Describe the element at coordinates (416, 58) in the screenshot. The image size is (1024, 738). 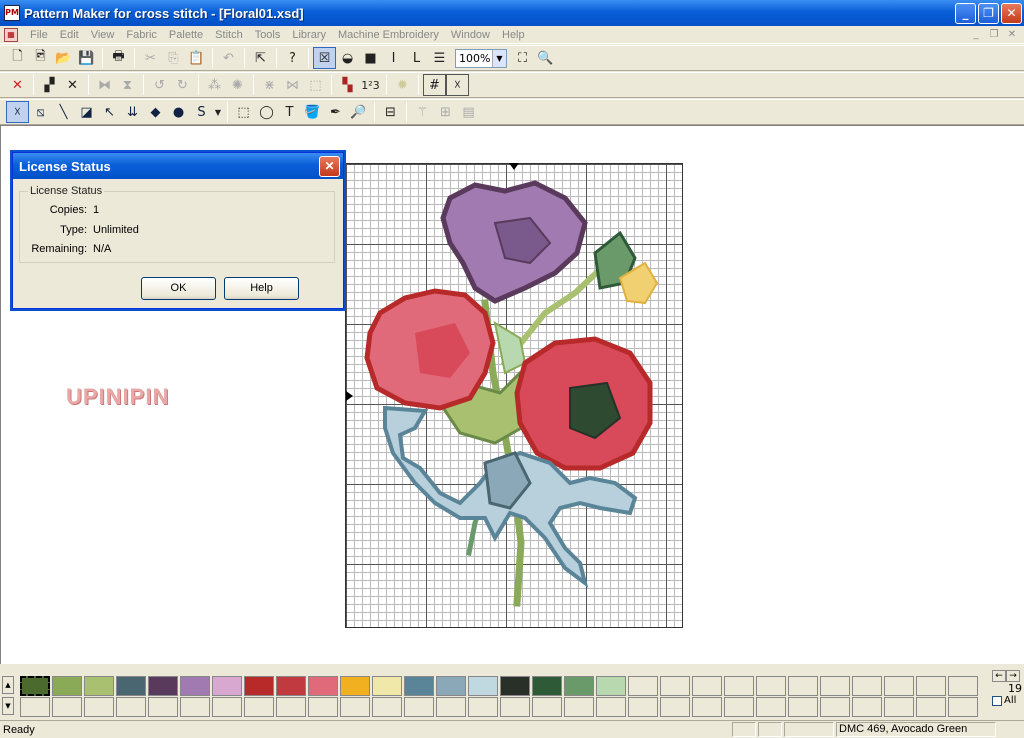
I see `line-height-icon: L` at that location.